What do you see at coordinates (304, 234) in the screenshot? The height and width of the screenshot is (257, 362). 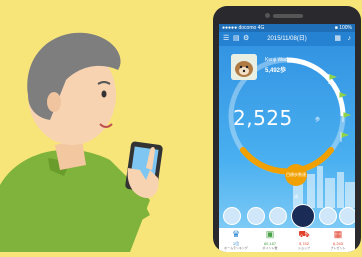 I see `cart-icon: ⛟` at bounding box center [304, 234].